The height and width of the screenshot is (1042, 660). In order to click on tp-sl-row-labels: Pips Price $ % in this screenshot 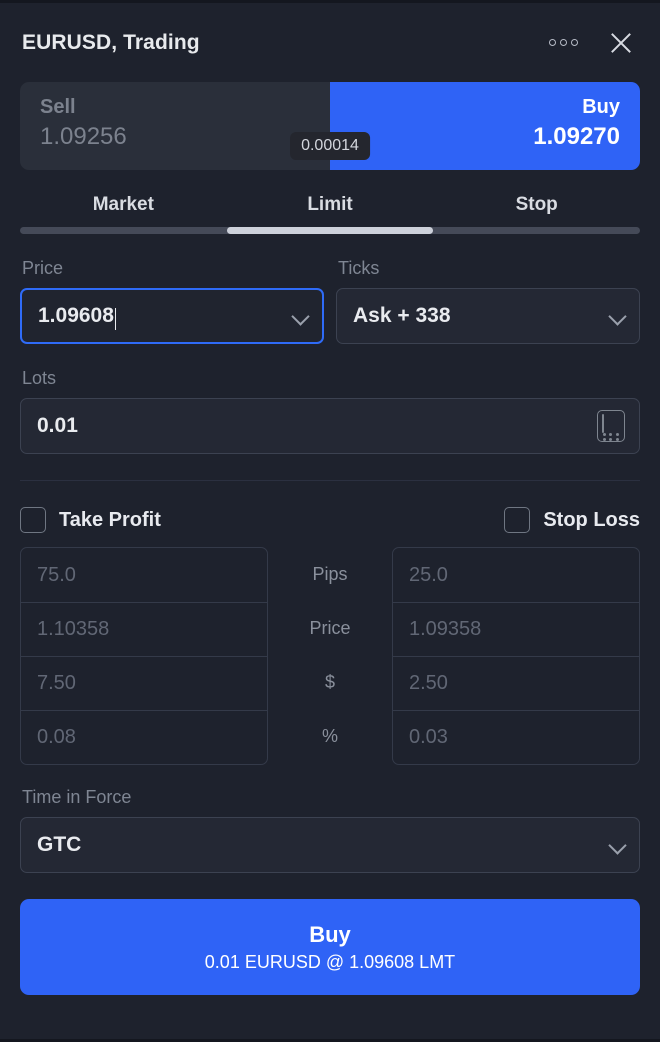, I will do `click(330, 656)`.